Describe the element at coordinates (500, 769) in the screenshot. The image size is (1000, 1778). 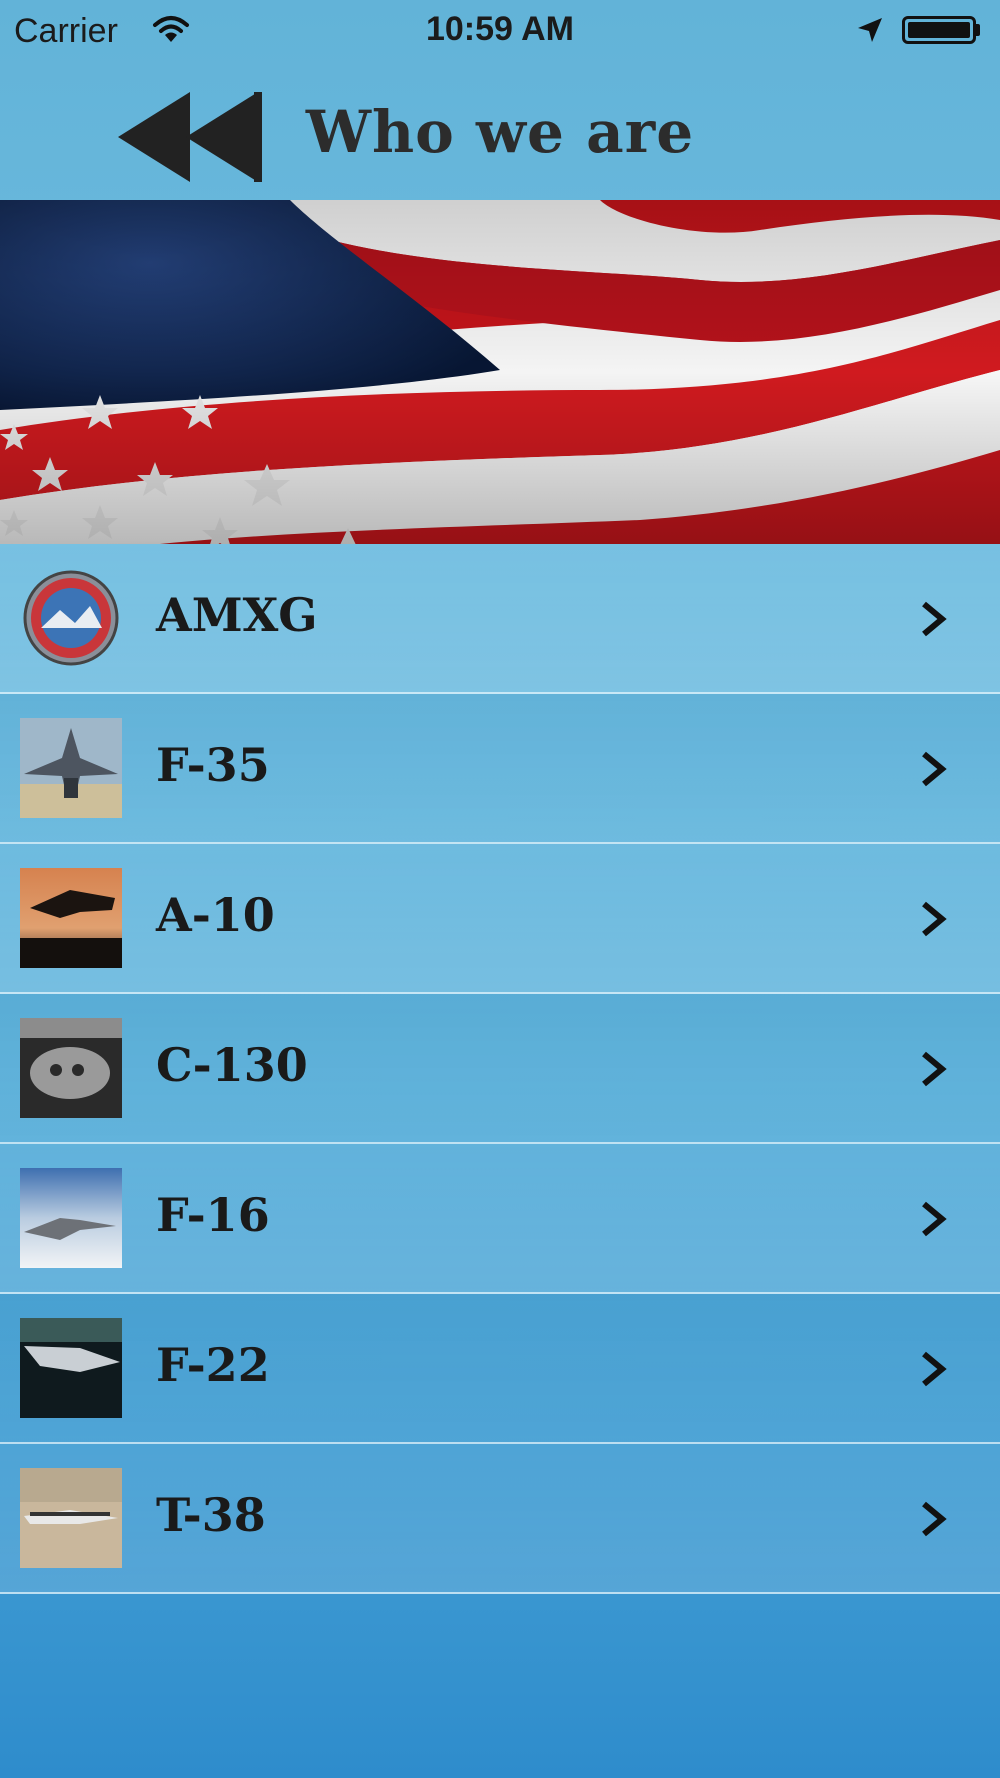
I see `list-item-f35: F-35` at that location.